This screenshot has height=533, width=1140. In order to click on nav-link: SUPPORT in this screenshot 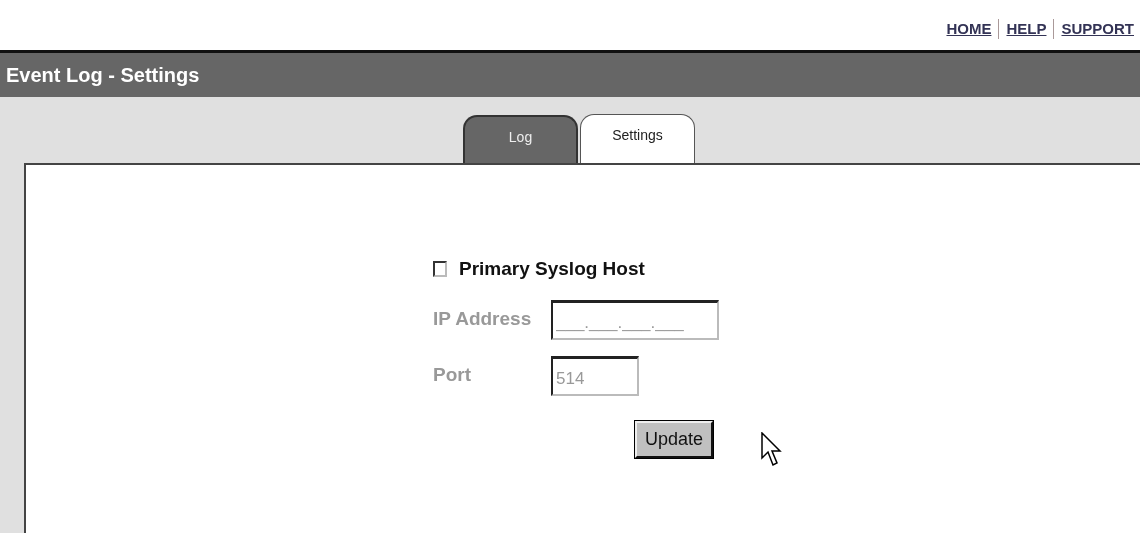, I will do `click(1097, 29)`.